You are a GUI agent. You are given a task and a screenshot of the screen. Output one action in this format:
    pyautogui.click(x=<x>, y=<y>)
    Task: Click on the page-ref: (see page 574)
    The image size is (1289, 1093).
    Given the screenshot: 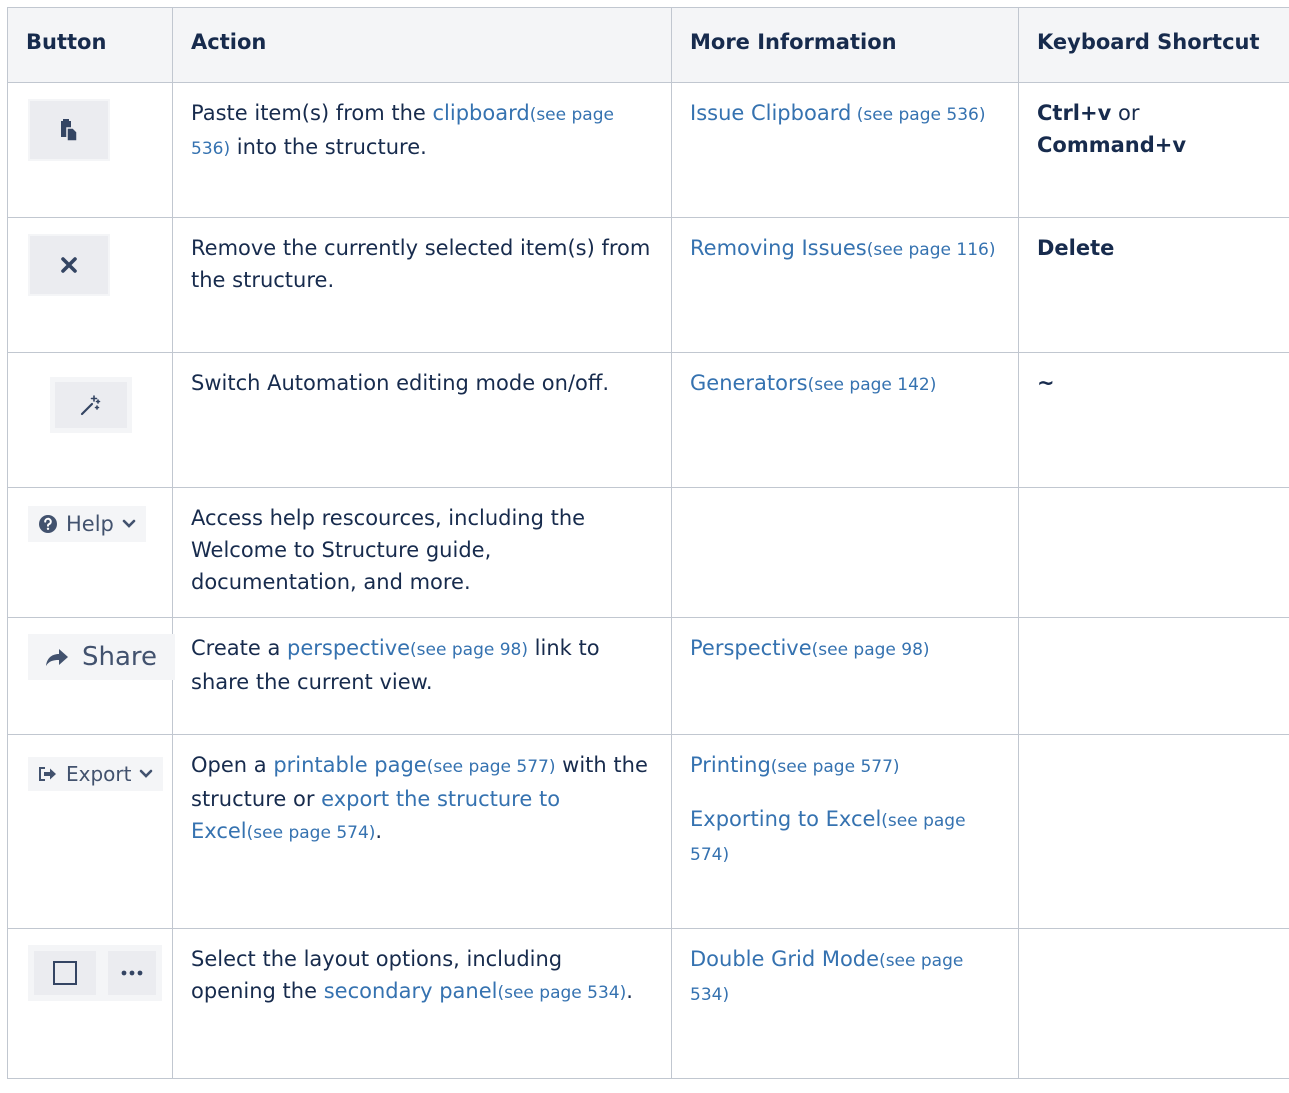 What is the action you would take?
    pyautogui.click(x=311, y=833)
    